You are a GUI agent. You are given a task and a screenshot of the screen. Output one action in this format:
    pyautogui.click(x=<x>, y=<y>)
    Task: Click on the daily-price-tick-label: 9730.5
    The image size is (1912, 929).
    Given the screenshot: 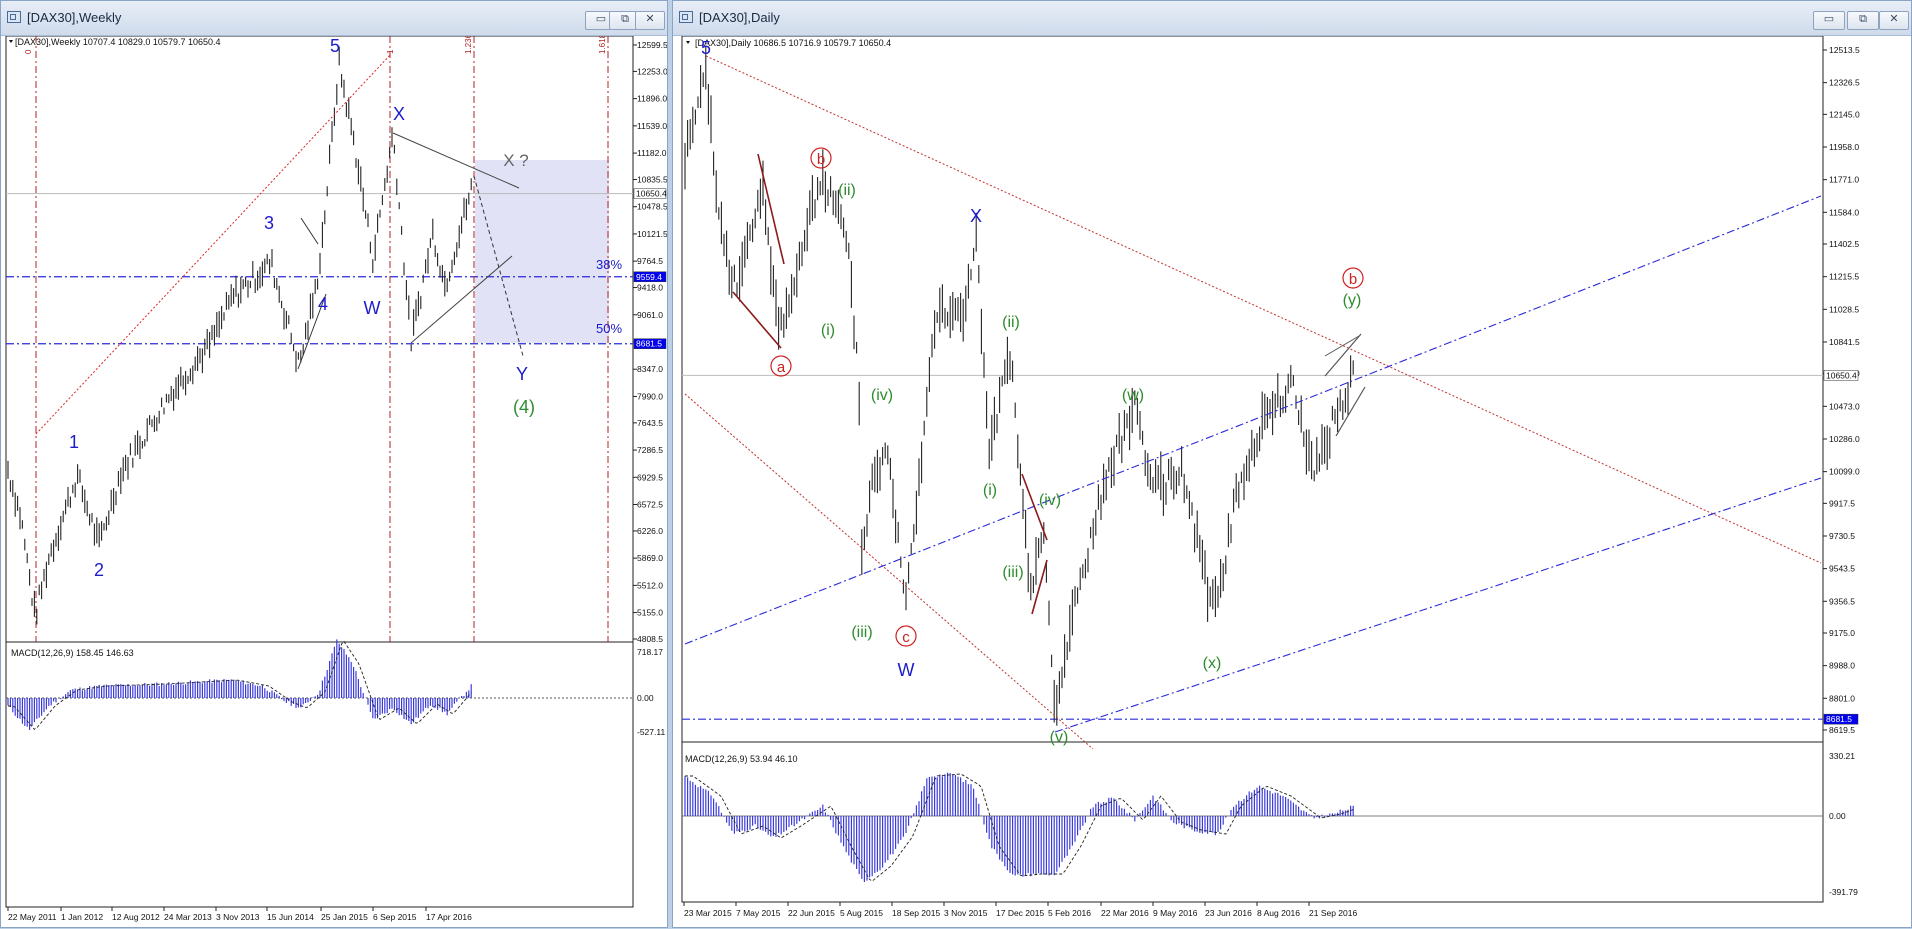 What is the action you would take?
    pyautogui.click(x=1842, y=536)
    